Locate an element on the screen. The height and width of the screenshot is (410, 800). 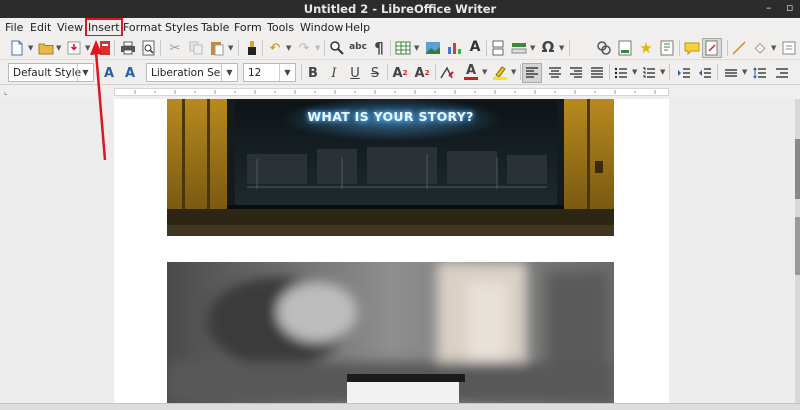
scrollbar-thumb is located at coordinates (797, 169).